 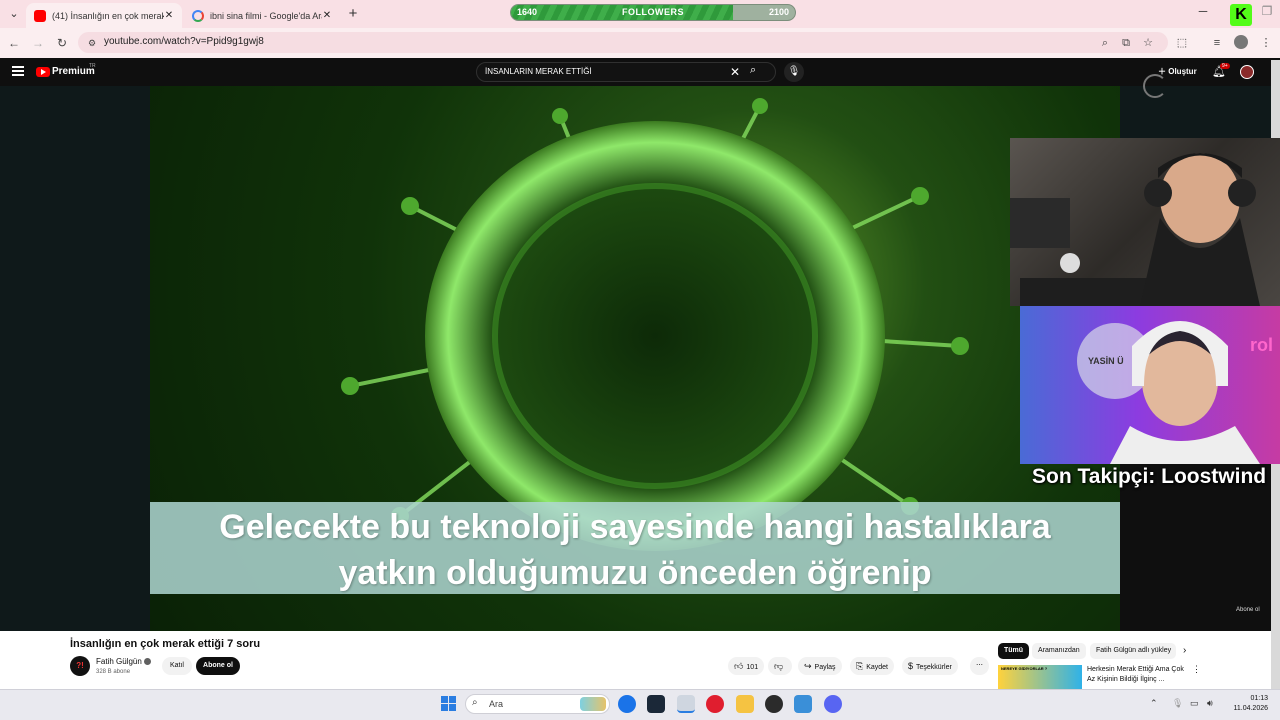 What do you see at coordinates (1154, 703) in the screenshot?
I see `tray-chevron-icon: ⌃` at bounding box center [1154, 703].